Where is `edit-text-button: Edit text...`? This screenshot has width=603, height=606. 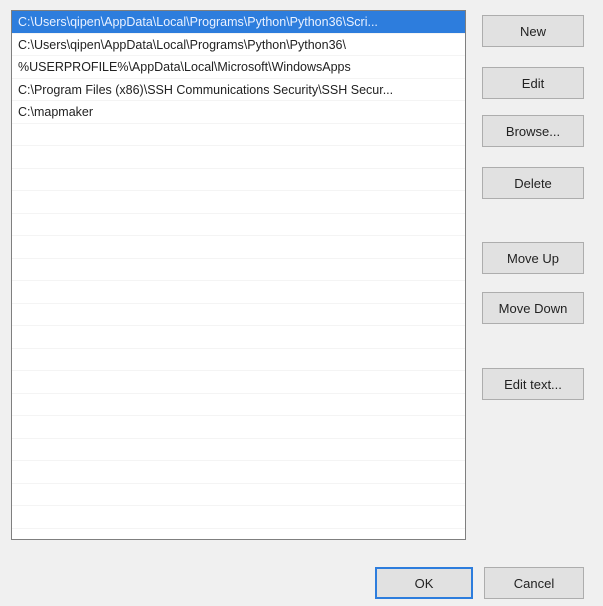 edit-text-button: Edit text... is located at coordinates (533, 384).